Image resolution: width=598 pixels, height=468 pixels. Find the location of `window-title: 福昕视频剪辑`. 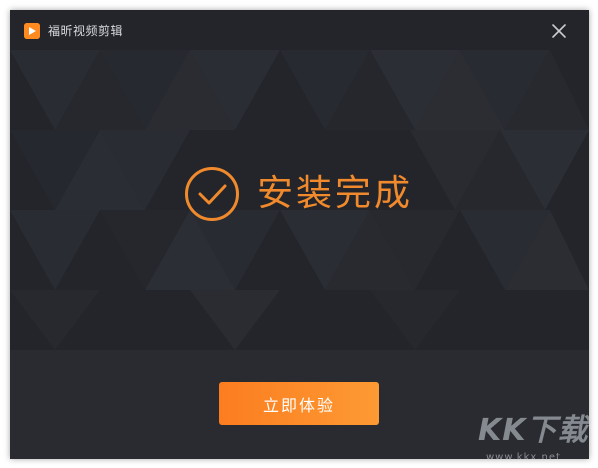

window-title: 福昕视频剪辑 is located at coordinates (86, 31).